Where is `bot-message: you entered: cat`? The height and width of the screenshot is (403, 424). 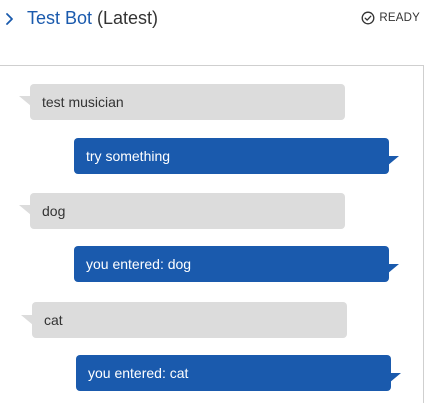 bot-message: you entered: cat is located at coordinates (233, 373).